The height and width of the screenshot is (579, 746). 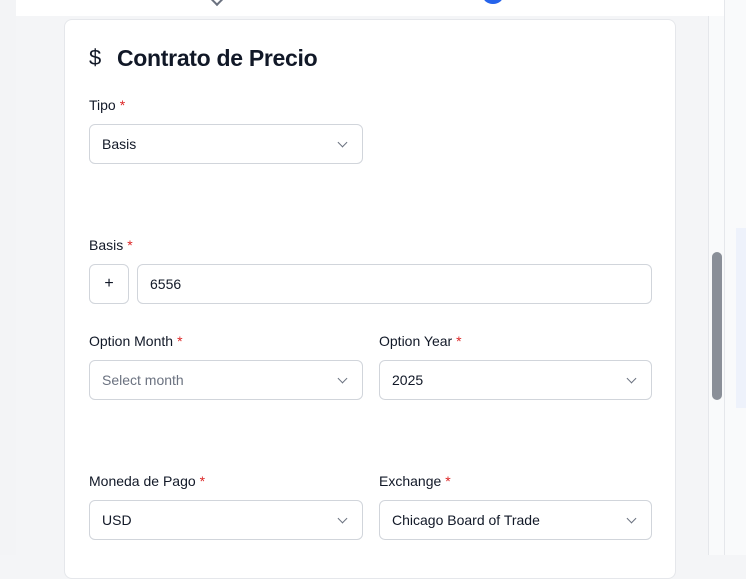 I want to click on tipo-label: Tipo *, so click(x=107, y=105).